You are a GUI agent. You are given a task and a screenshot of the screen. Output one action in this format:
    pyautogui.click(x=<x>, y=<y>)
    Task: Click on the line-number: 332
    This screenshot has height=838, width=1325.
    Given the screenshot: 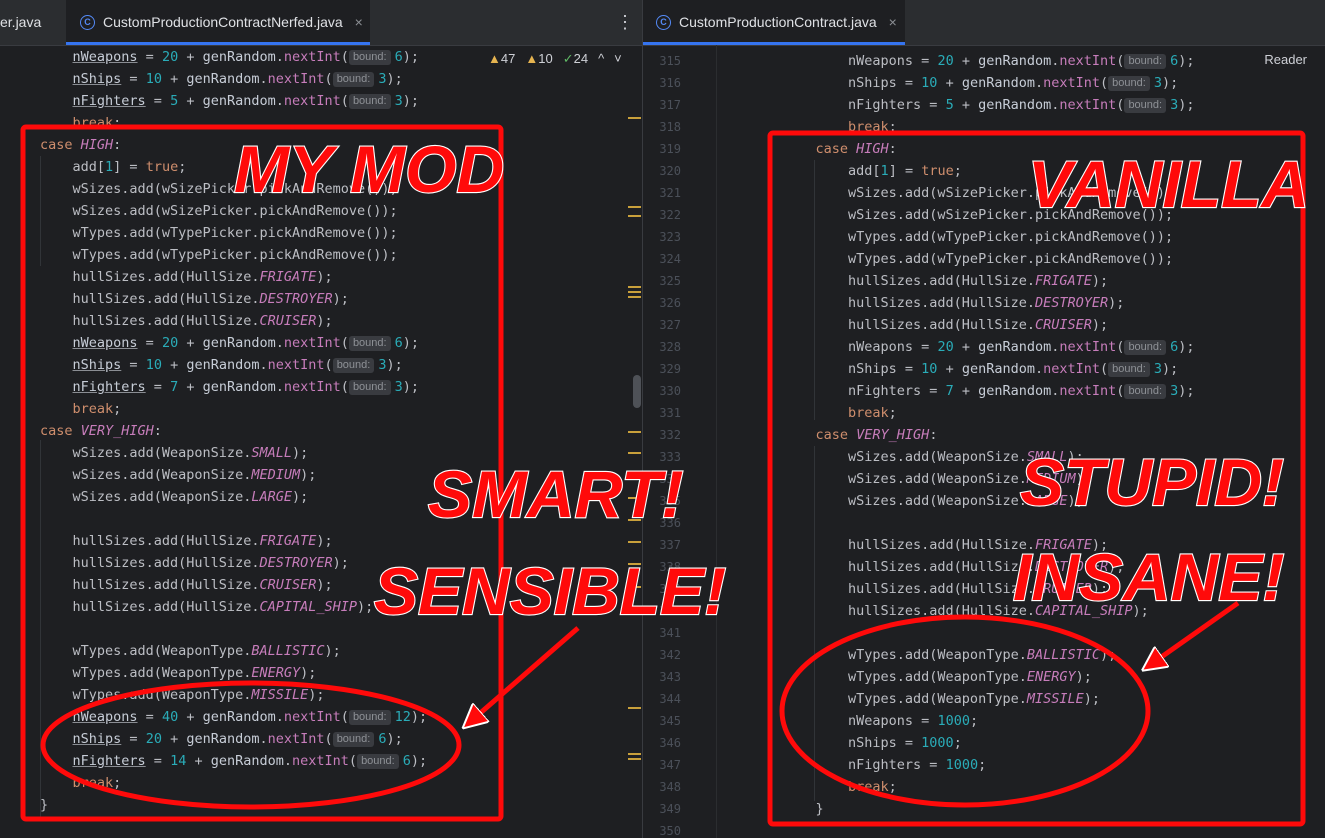 What is the action you would take?
    pyautogui.click(x=663, y=435)
    